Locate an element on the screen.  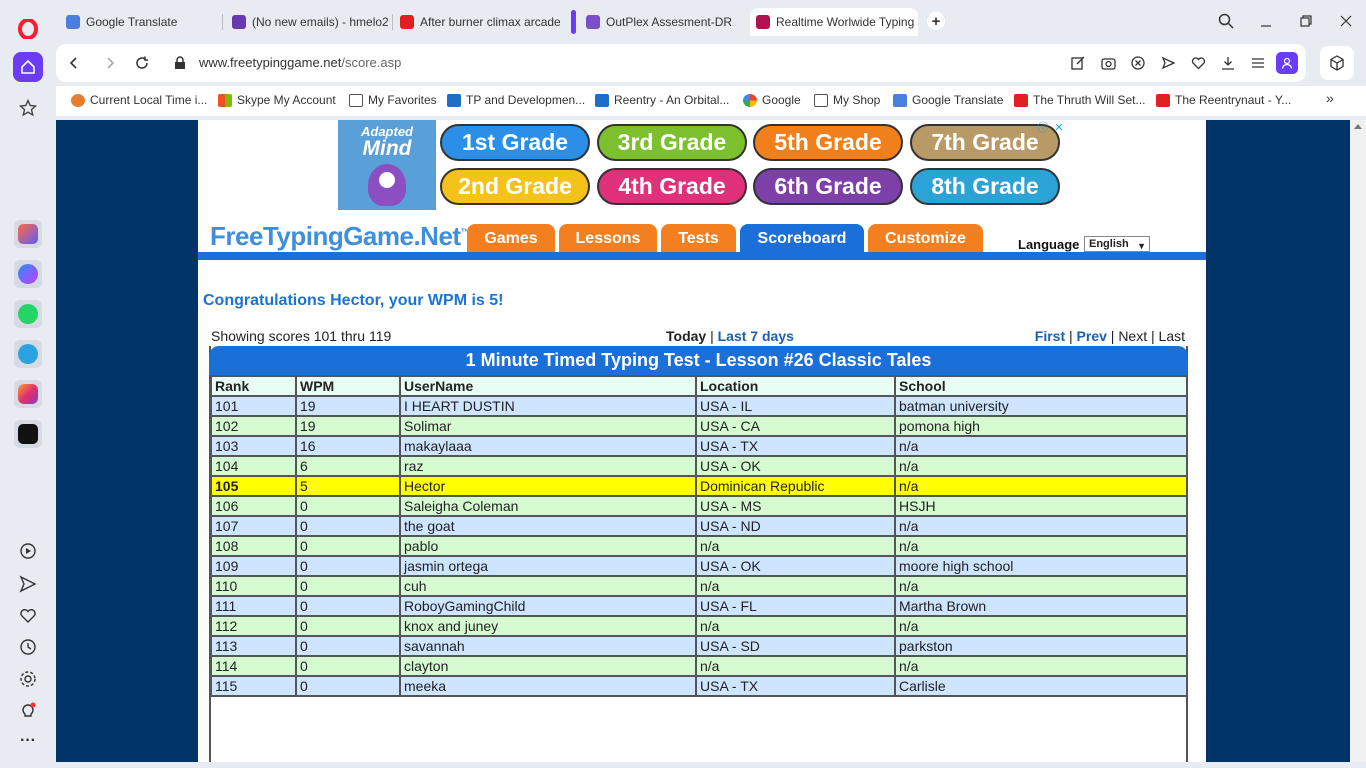
bookmark-google: Google is located at coordinates (772, 100).